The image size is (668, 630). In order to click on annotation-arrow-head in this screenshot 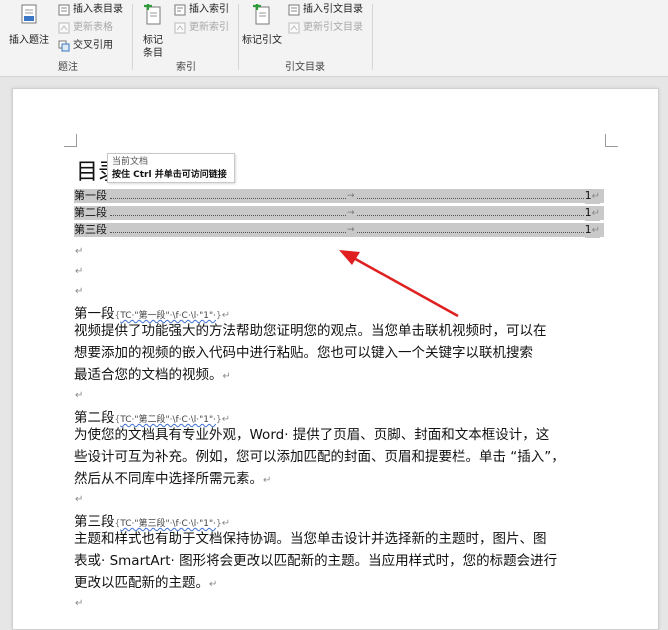, I will do `click(349, 257)`.